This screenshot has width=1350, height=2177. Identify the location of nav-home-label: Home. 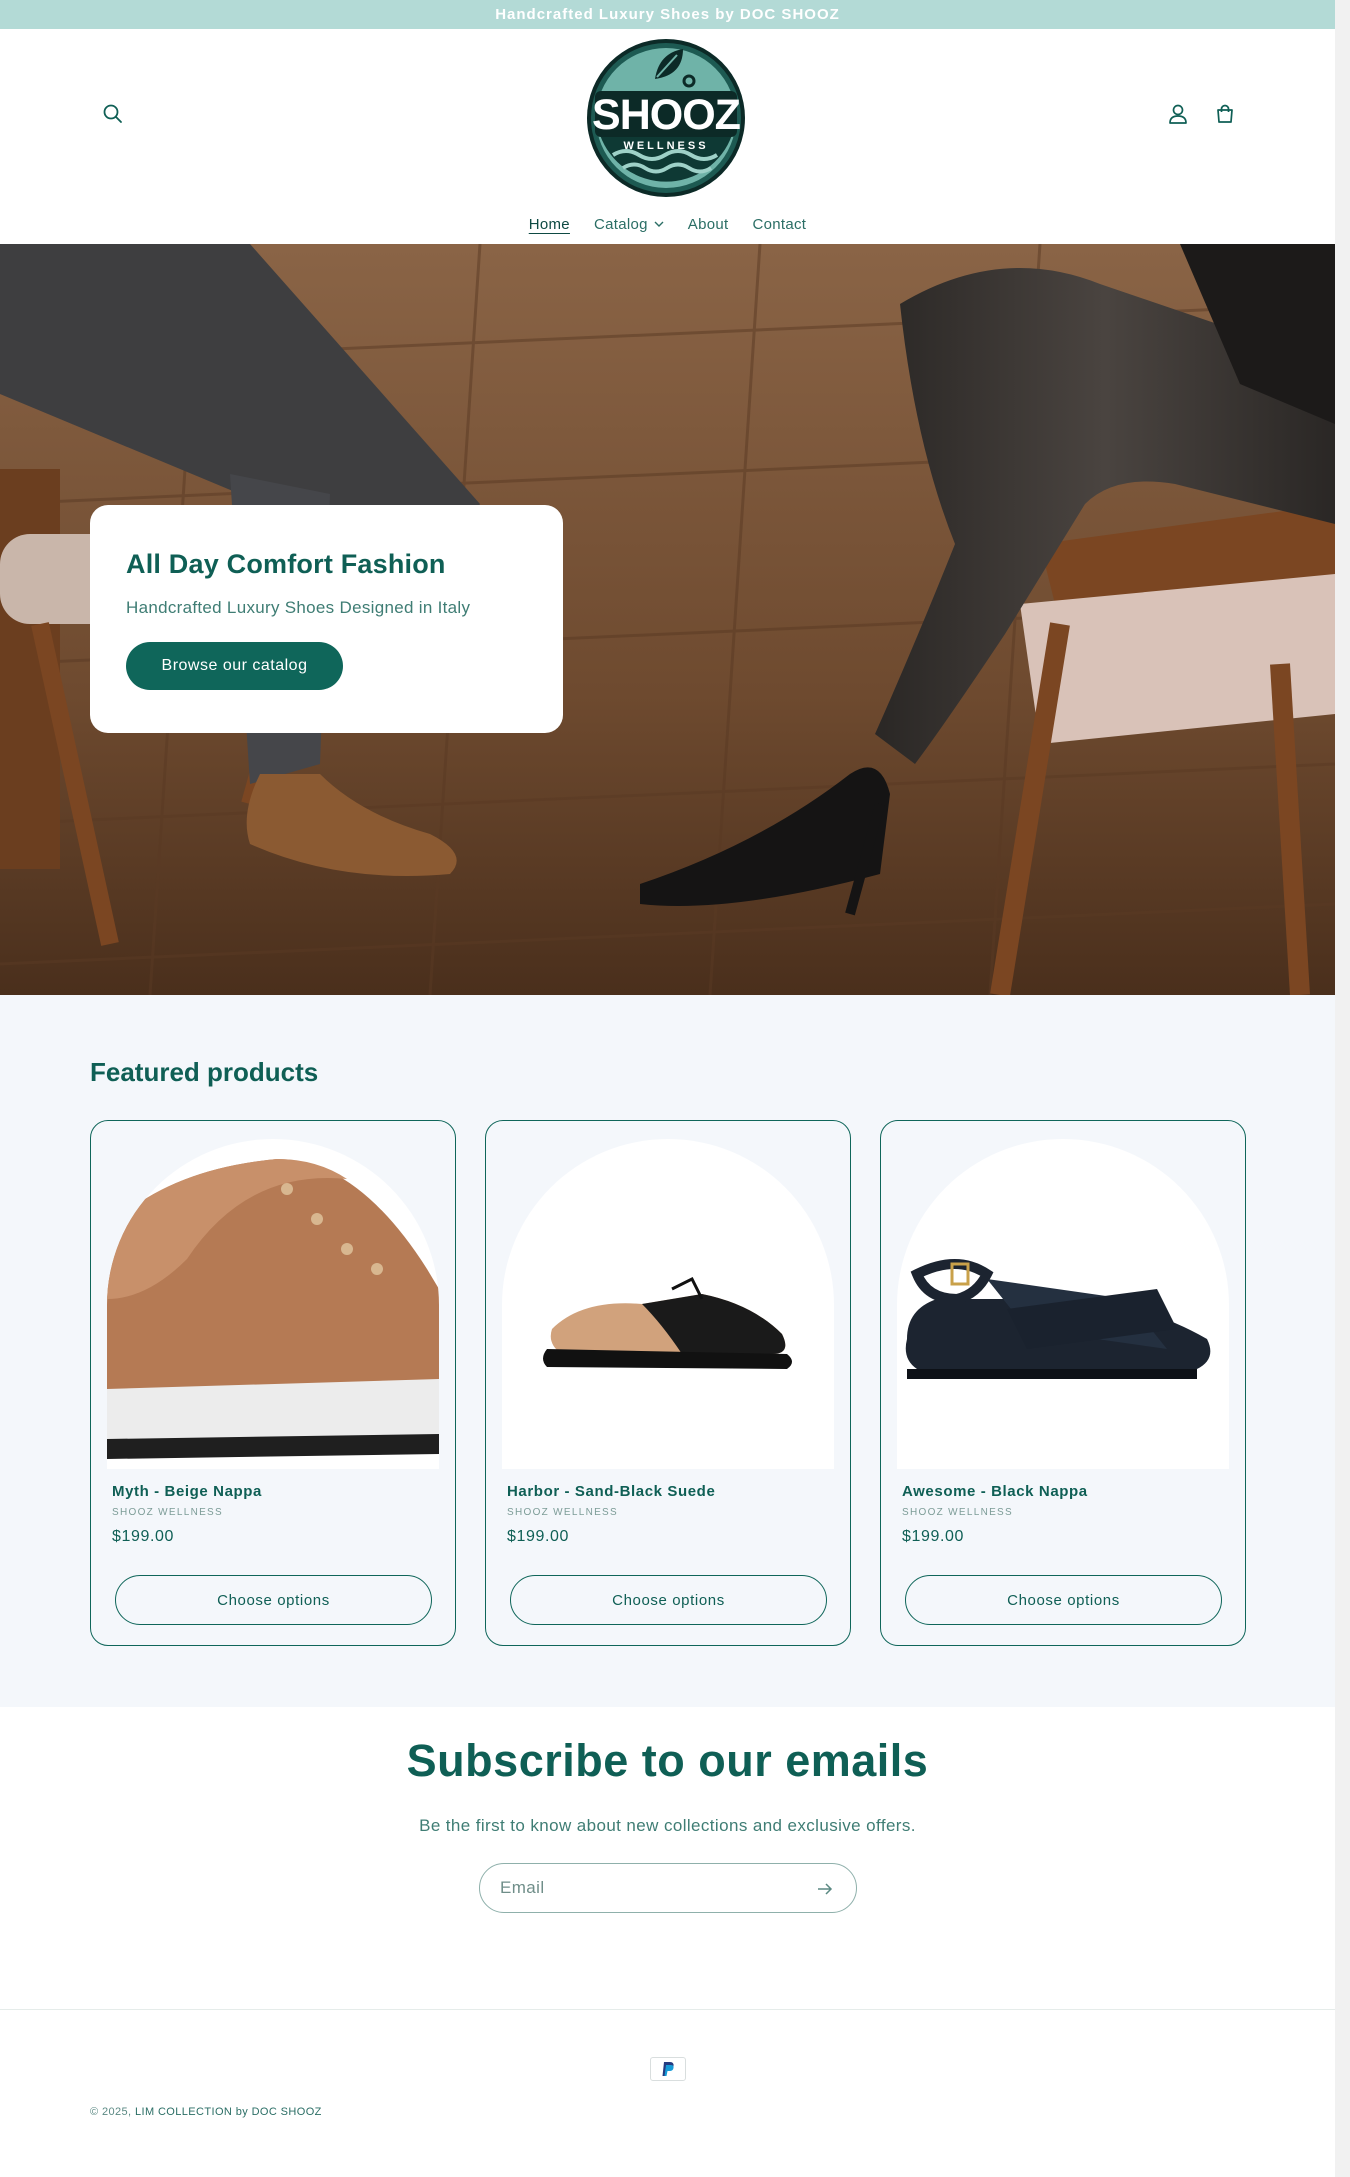
(549, 224).